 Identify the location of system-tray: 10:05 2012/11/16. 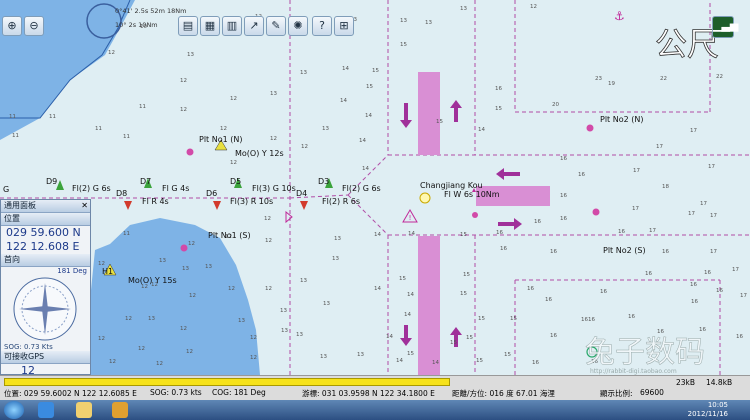
(685, 410).